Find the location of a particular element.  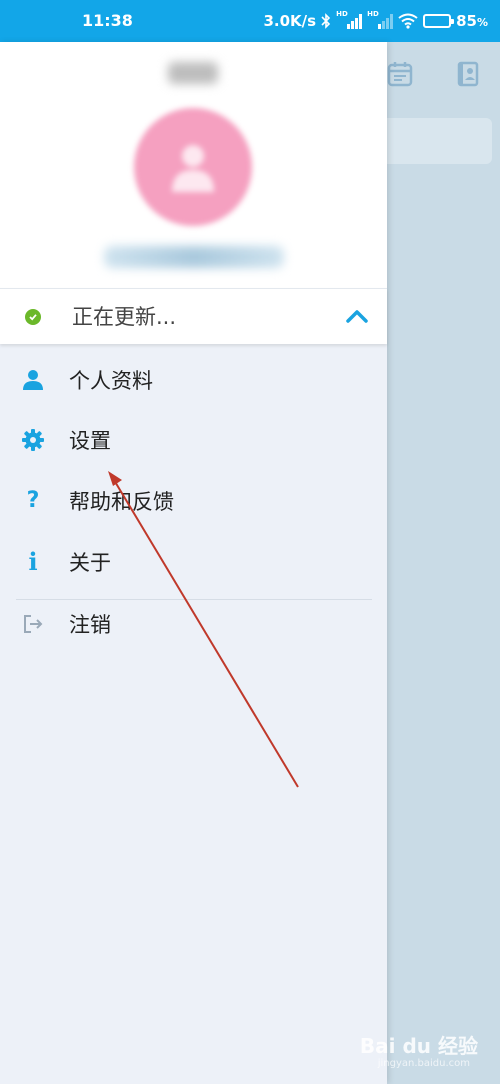

menu-item-logout: 注销 is located at coordinates (193, 625).